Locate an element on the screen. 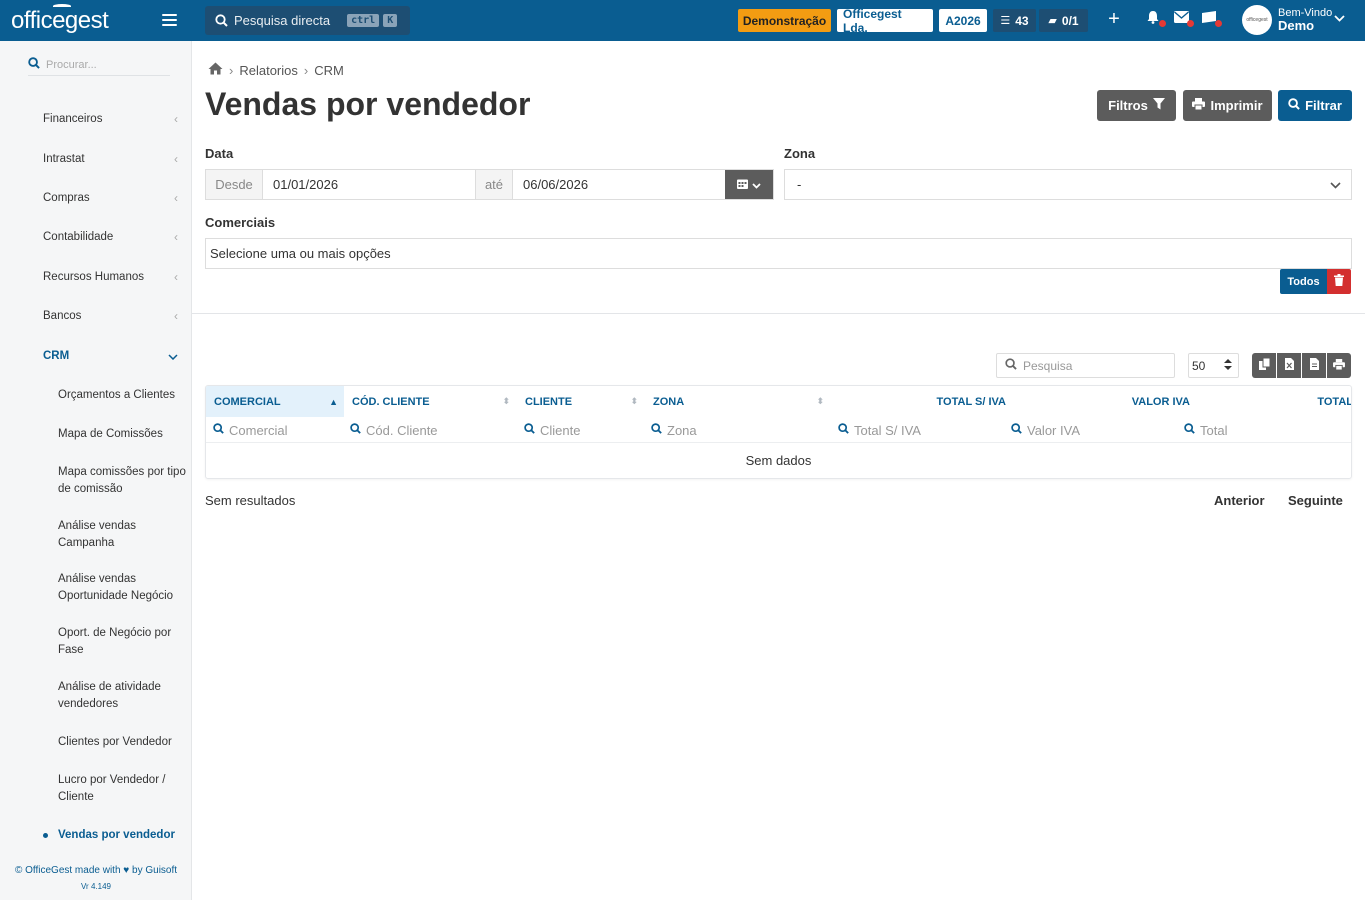 The width and height of the screenshot is (1365, 900). sidebar-subitem-mapa-comissoes: Mapa de Comissões is located at coordinates (122, 434).